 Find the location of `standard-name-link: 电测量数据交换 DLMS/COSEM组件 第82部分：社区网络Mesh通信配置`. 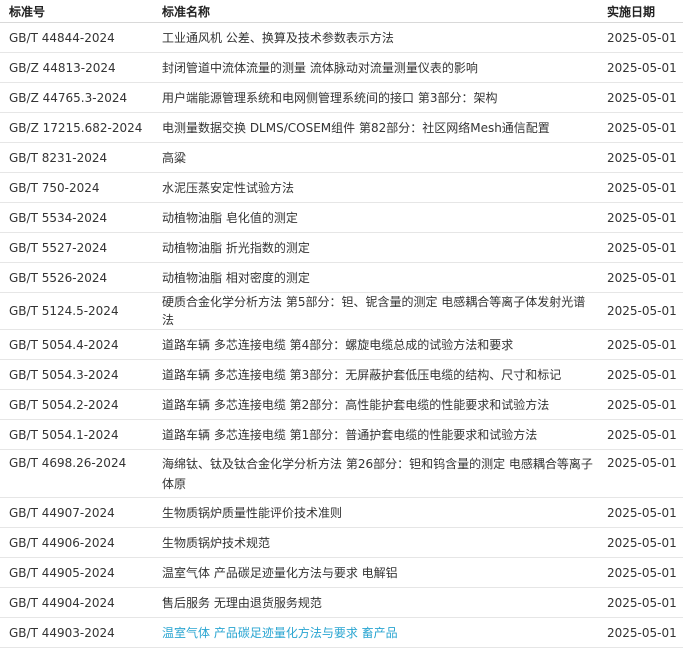

standard-name-link: 电测量数据交换 DLMS/COSEM组件 第82部分：社区网络Mesh通信配置 is located at coordinates (373, 127).